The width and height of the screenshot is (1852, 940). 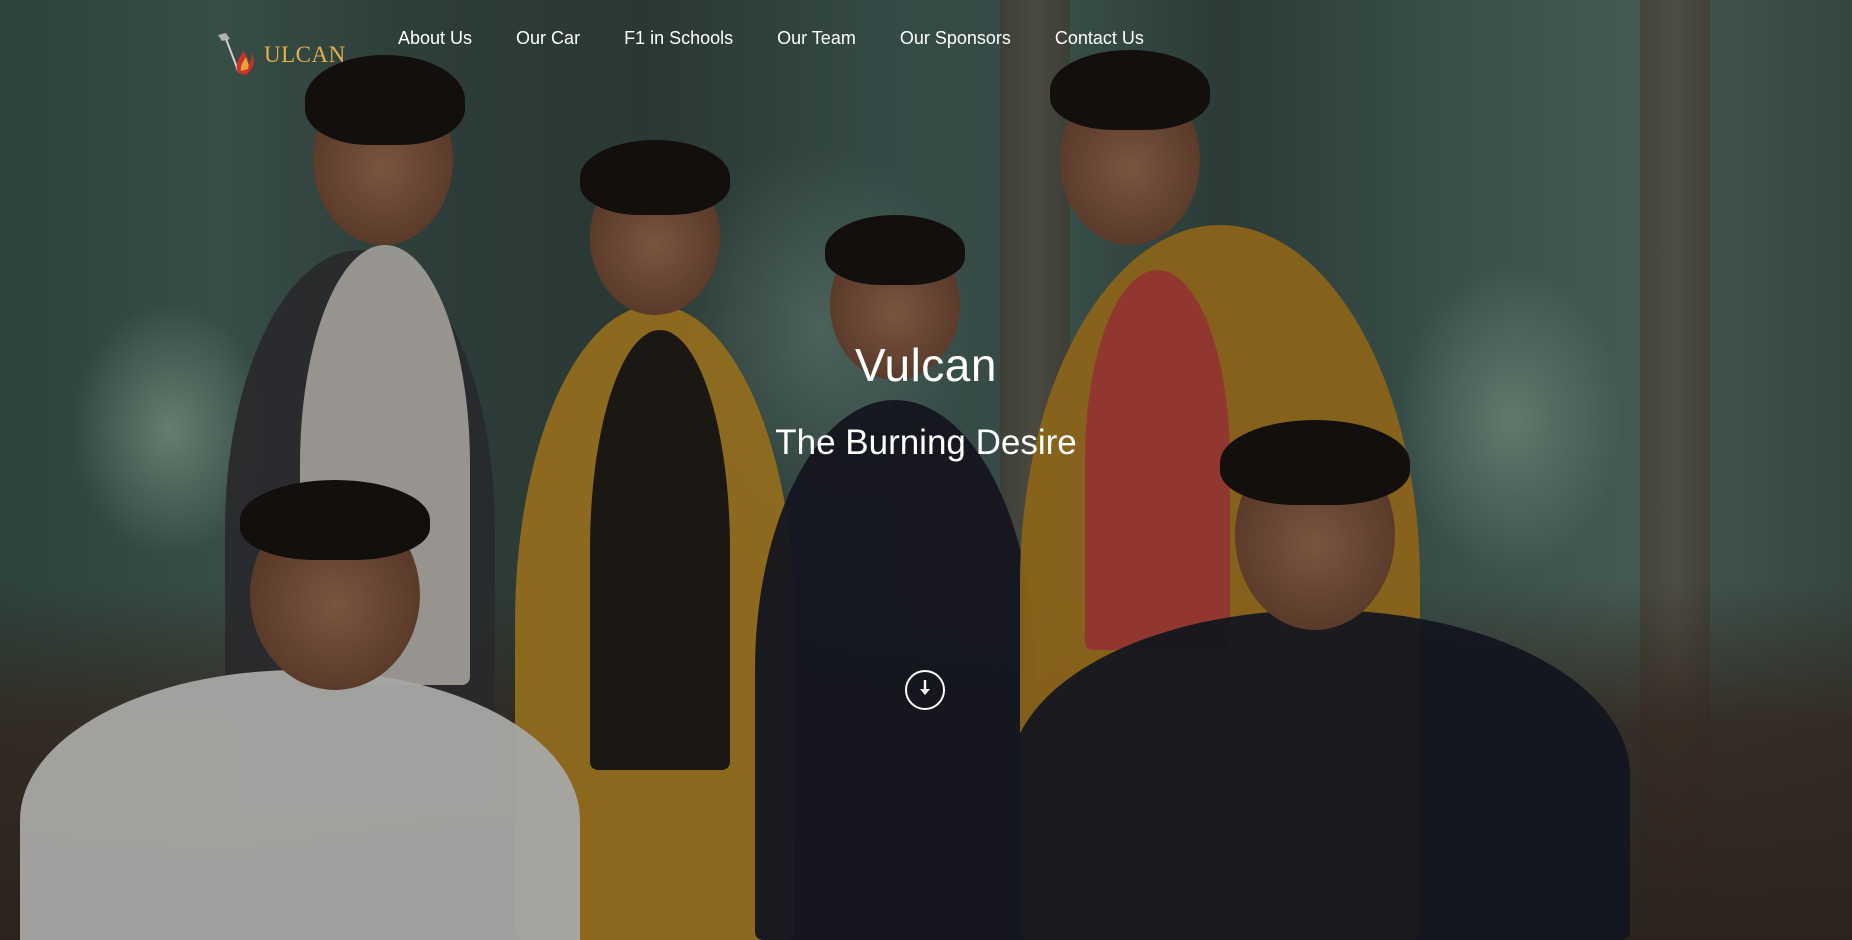 What do you see at coordinates (1099, 38) in the screenshot?
I see `nav-link-contact-us: Contact Us` at bounding box center [1099, 38].